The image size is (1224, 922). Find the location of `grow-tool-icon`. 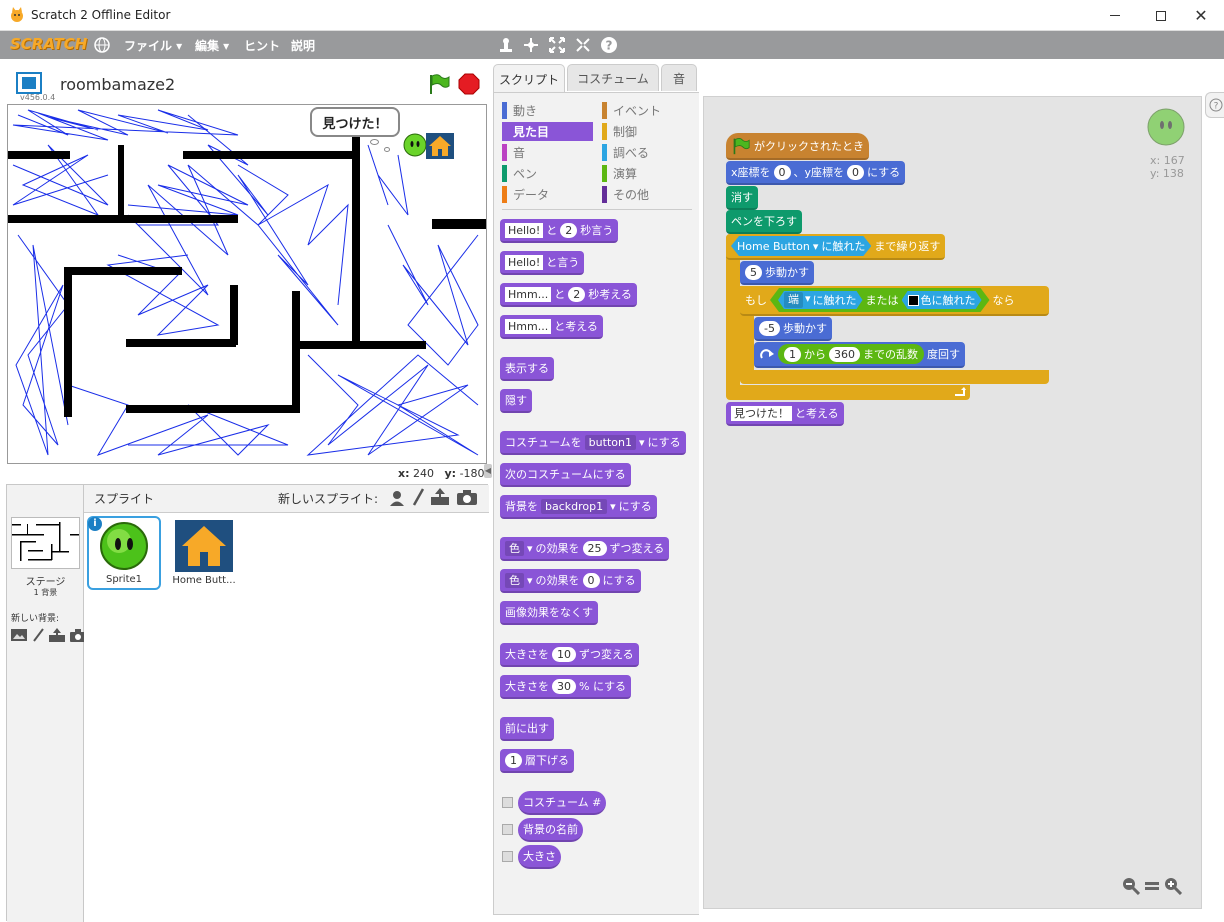

grow-tool-icon is located at coordinates (557, 45).